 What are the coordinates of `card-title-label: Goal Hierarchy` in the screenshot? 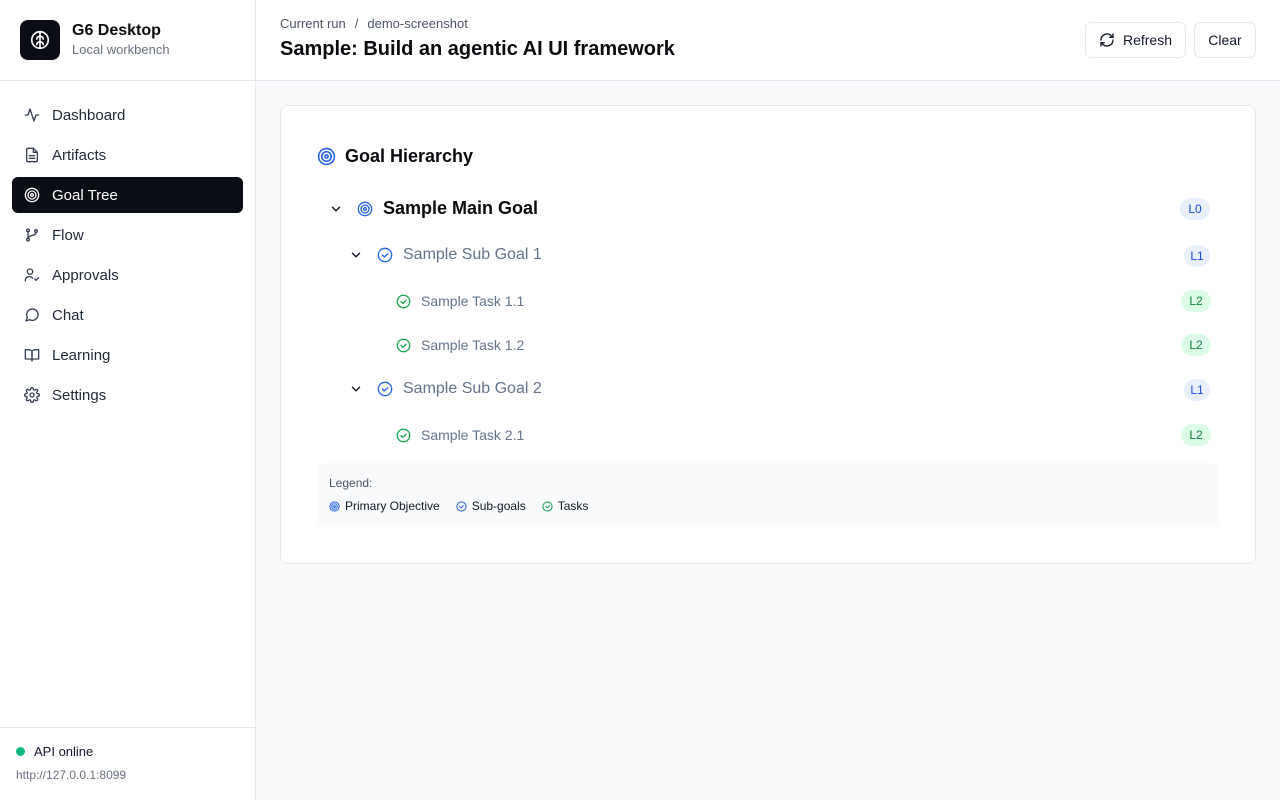 It's located at (409, 156).